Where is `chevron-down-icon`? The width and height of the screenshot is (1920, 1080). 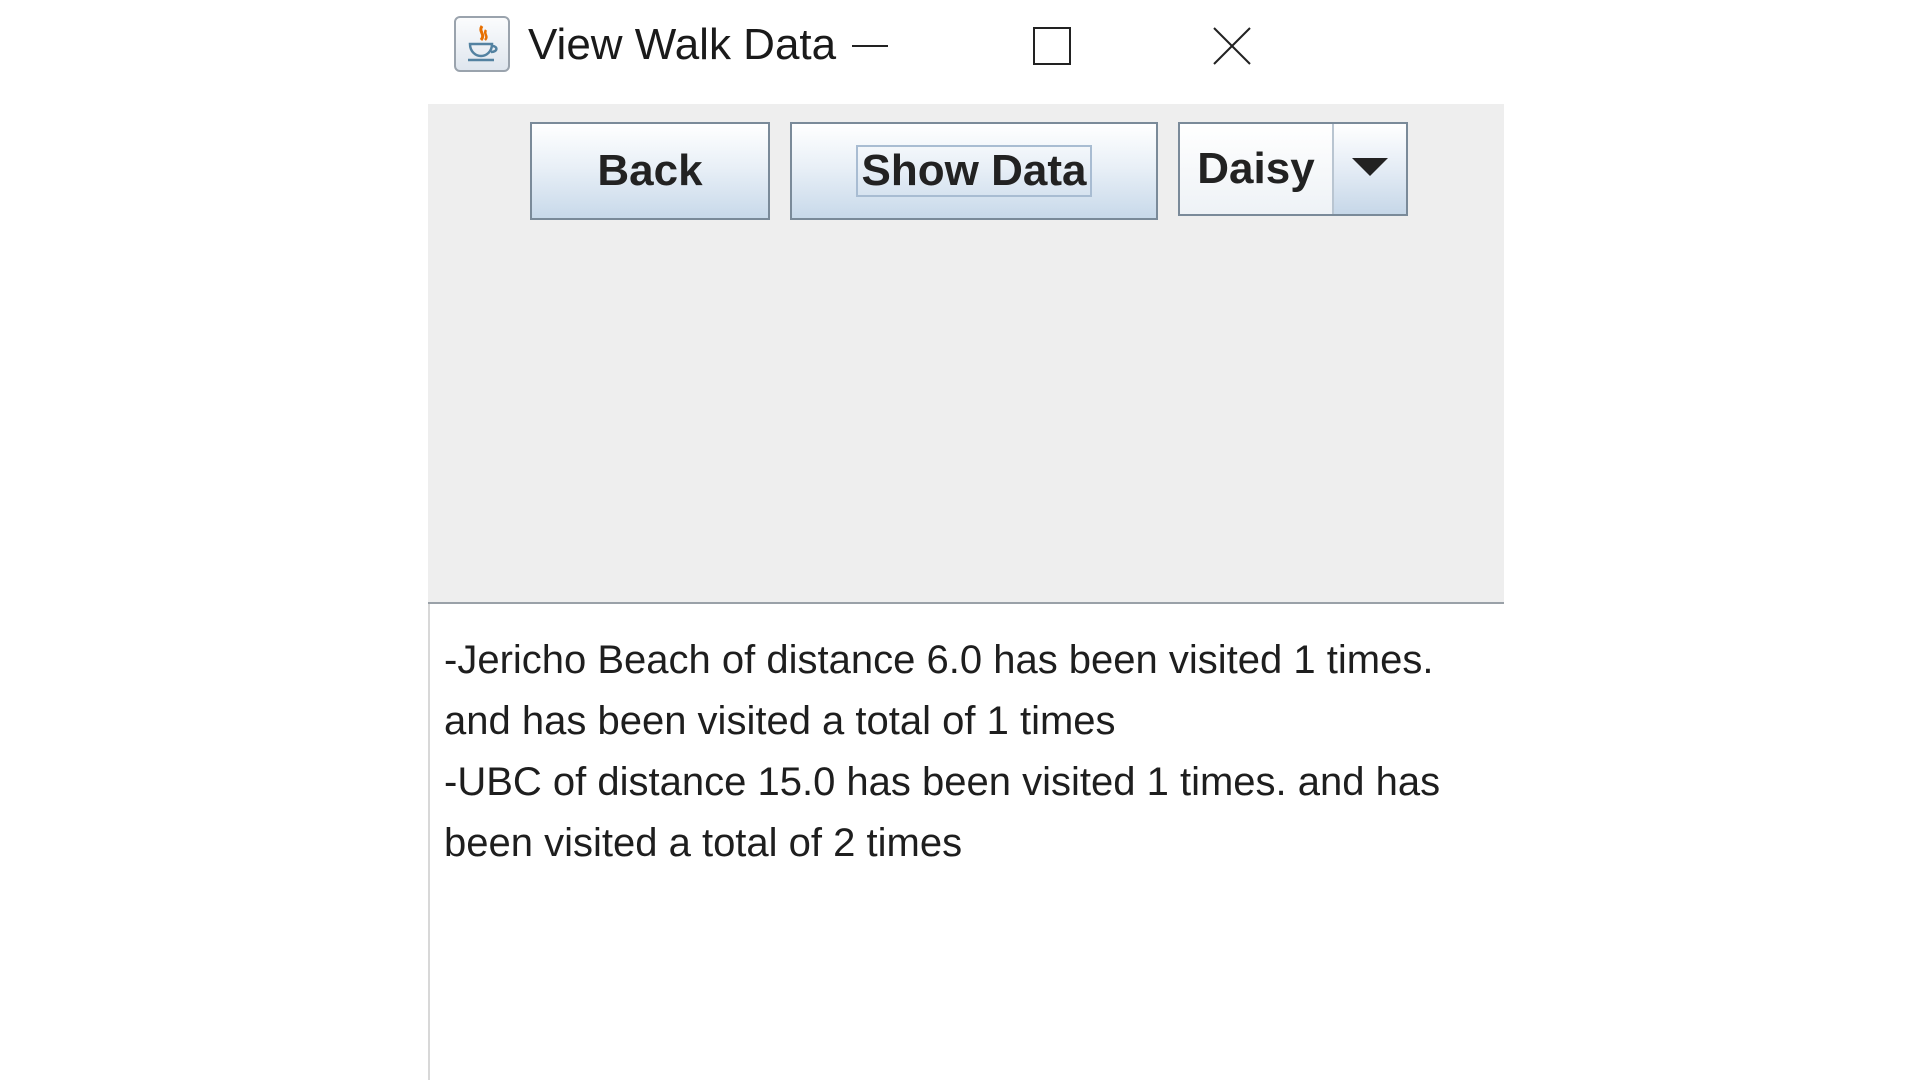 chevron-down-icon is located at coordinates (1370, 167).